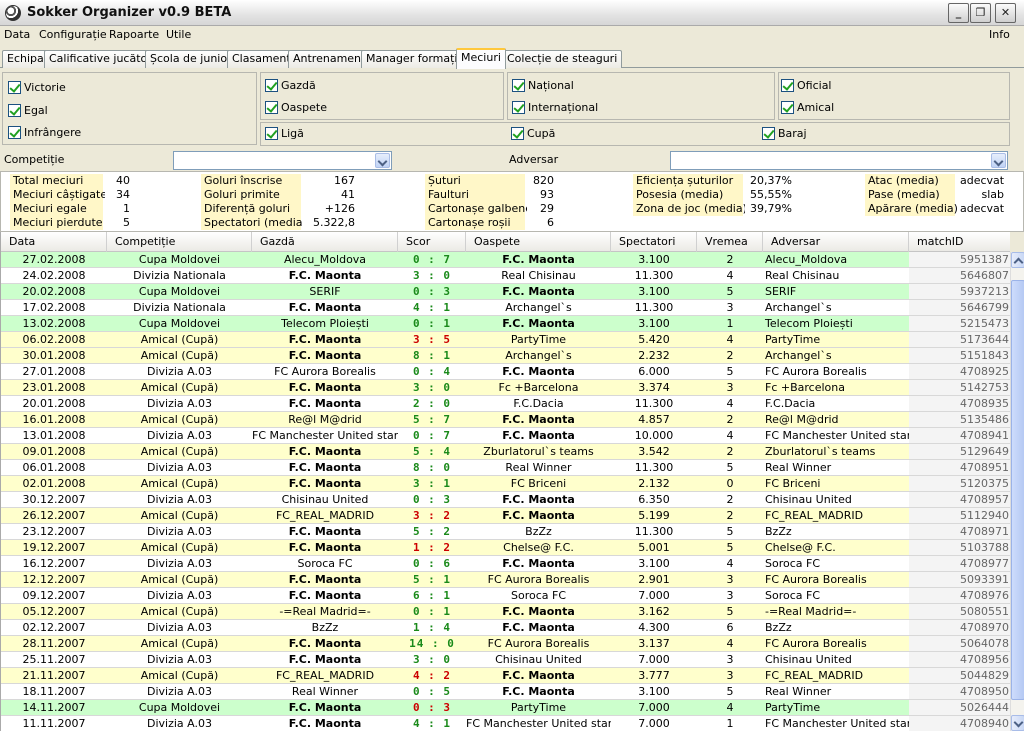 This screenshot has width=1024, height=731. What do you see at coordinates (282, 160) in the screenshot?
I see `competition-select` at bounding box center [282, 160].